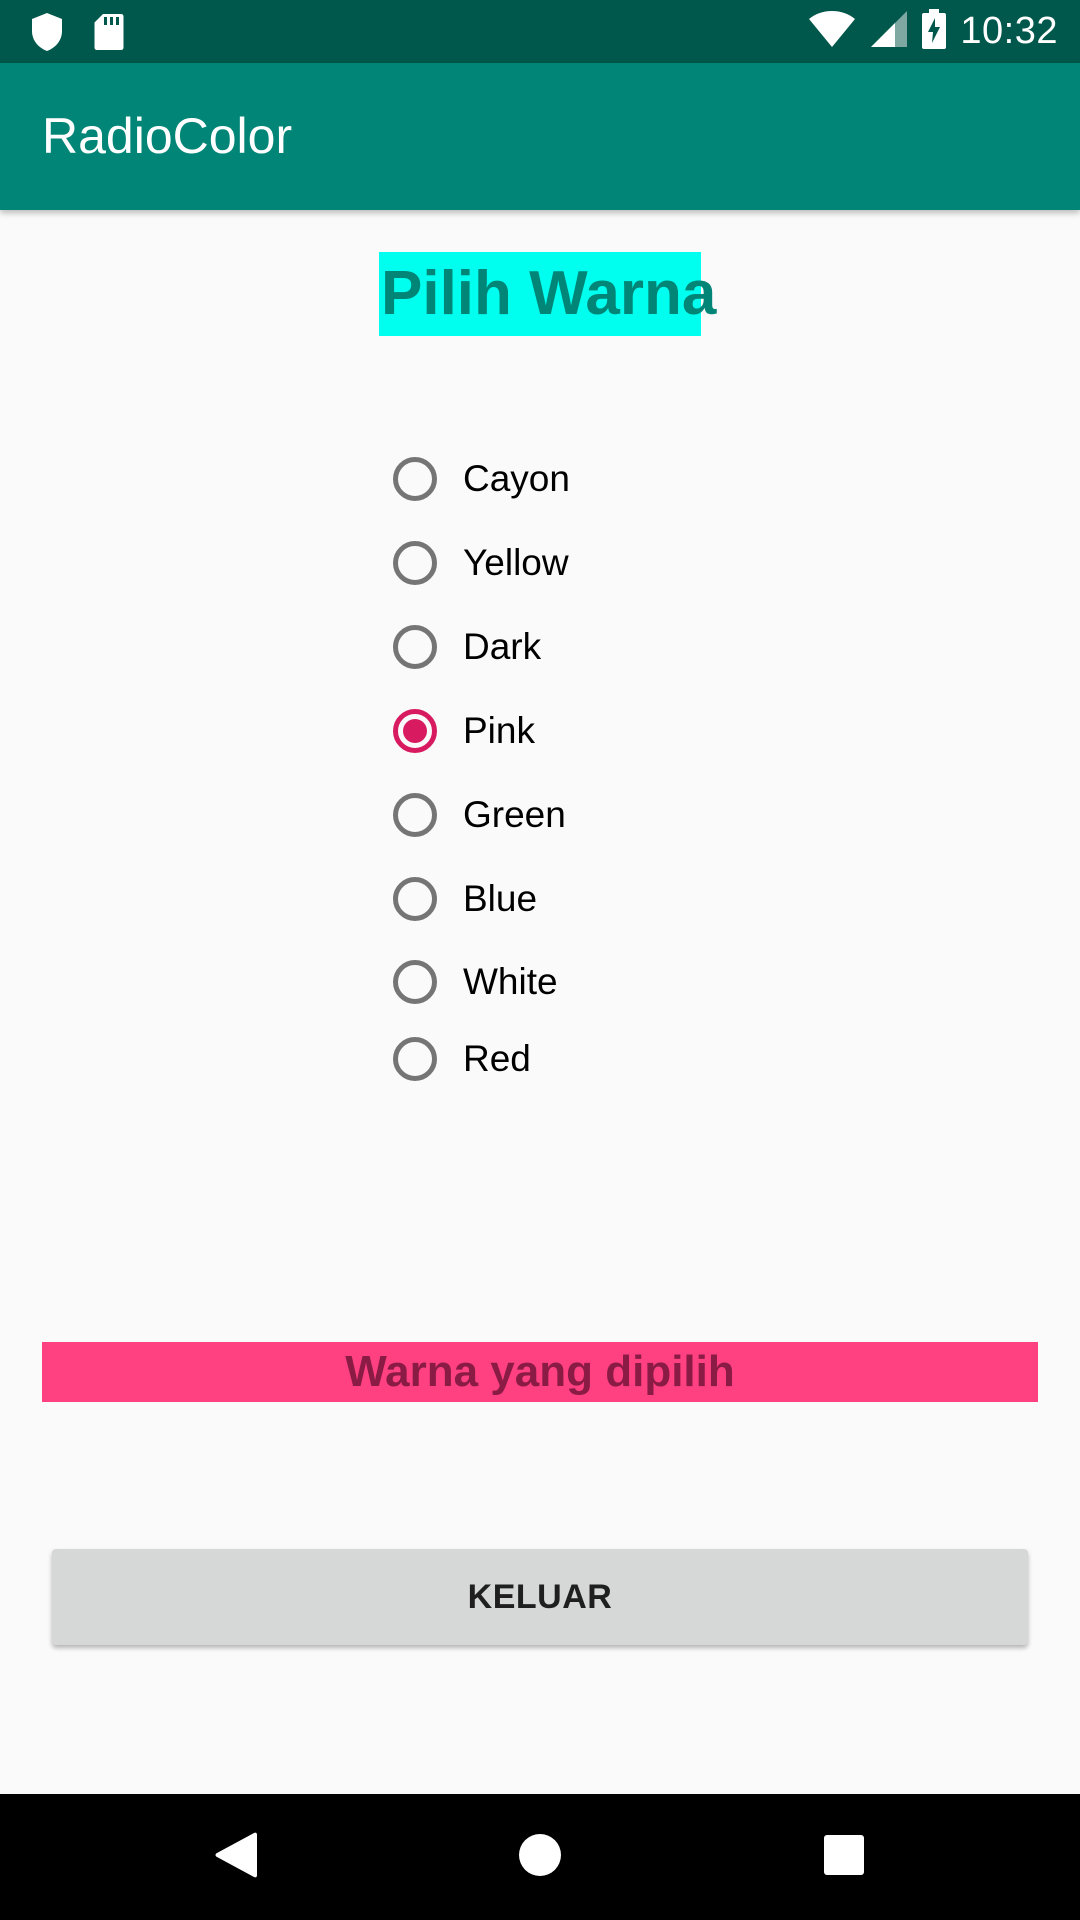 This screenshot has width=1080, height=1920. I want to click on status-right-icons: 10:32, so click(933, 31).